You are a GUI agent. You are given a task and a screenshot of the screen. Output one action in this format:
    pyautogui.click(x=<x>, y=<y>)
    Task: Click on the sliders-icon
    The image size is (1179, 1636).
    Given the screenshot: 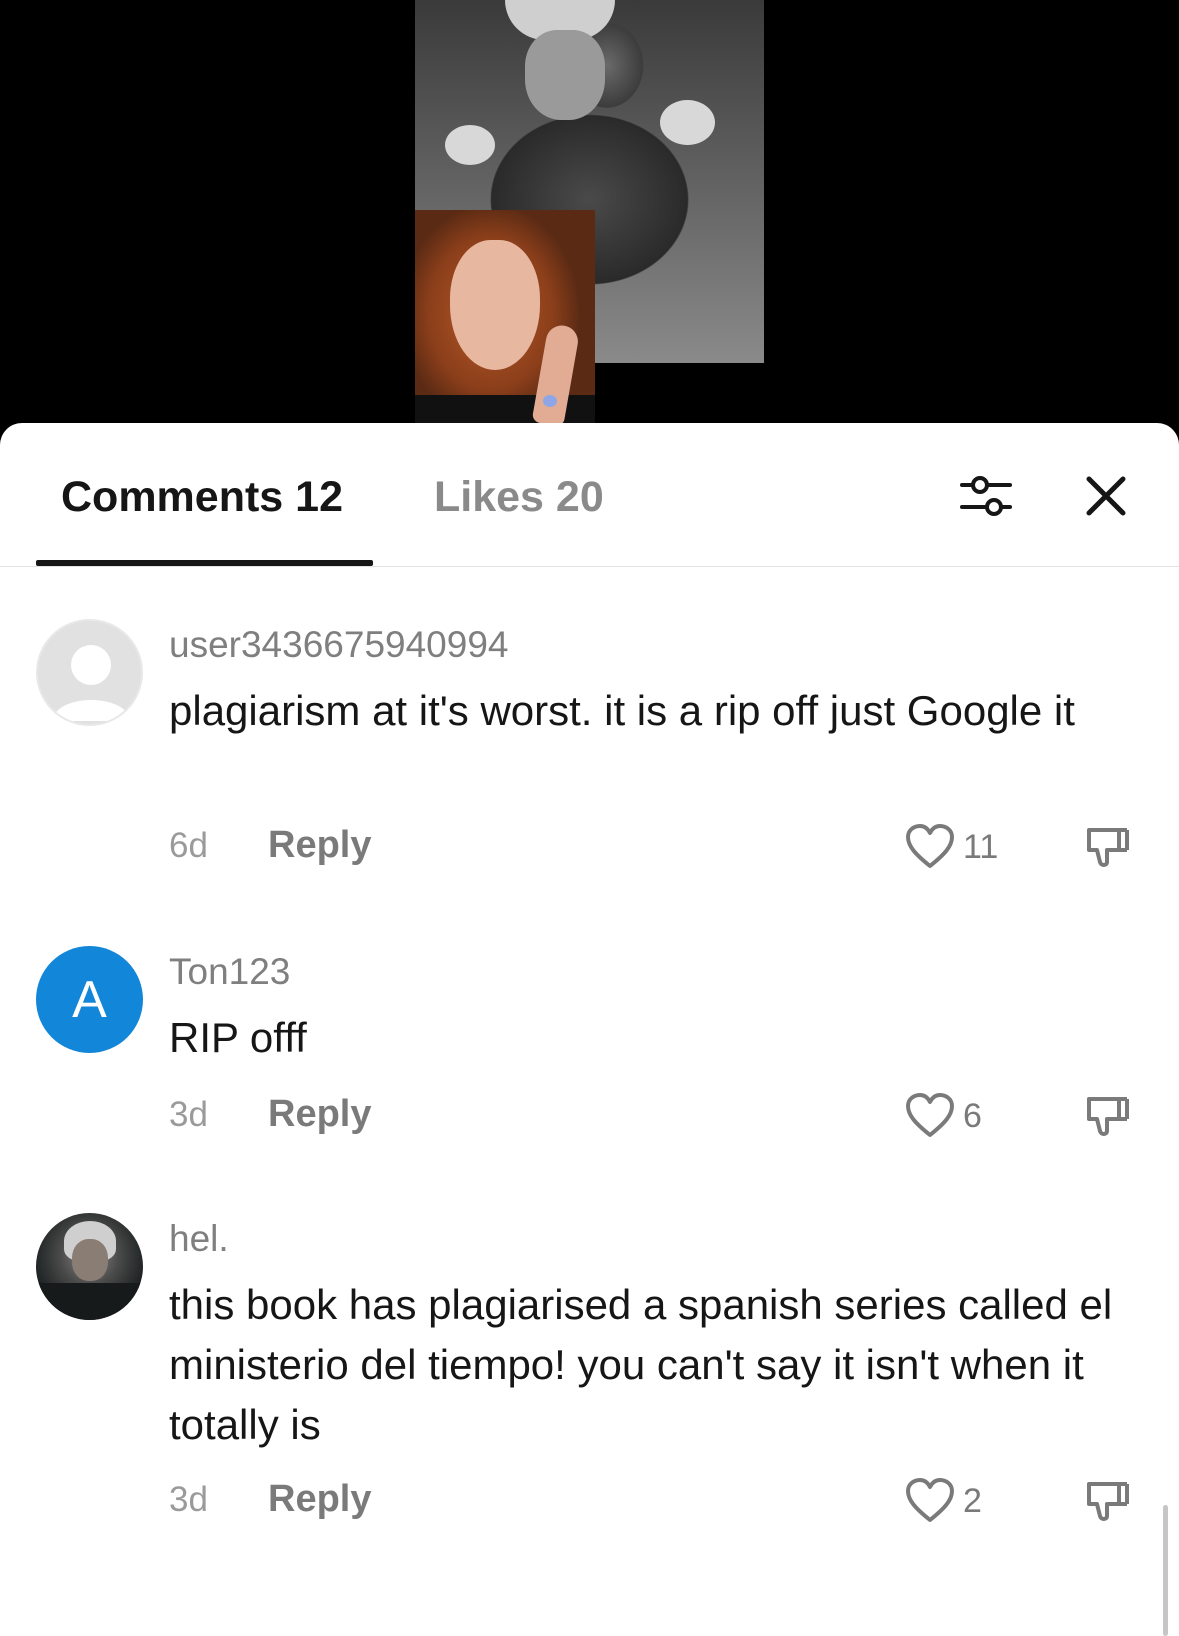 What is the action you would take?
    pyautogui.click(x=986, y=496)
    